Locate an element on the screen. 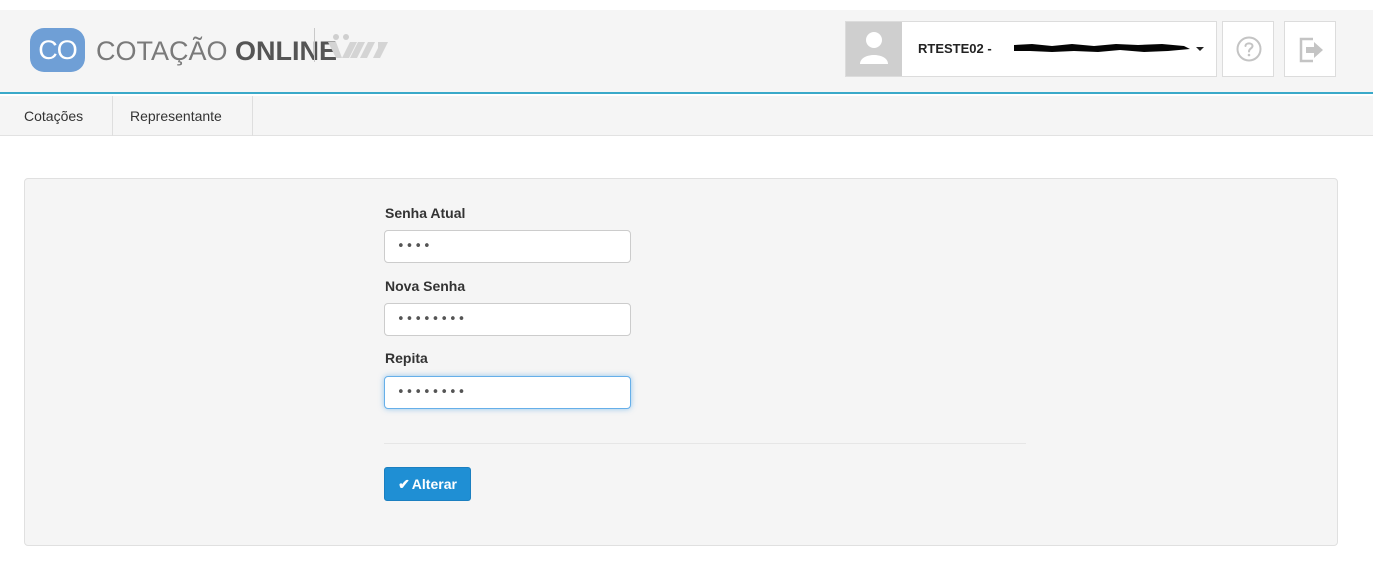 The height and width of the screenshot is (563, 1373). nav-item-cotacoes: Cotações is located at coordinates (56, 116).